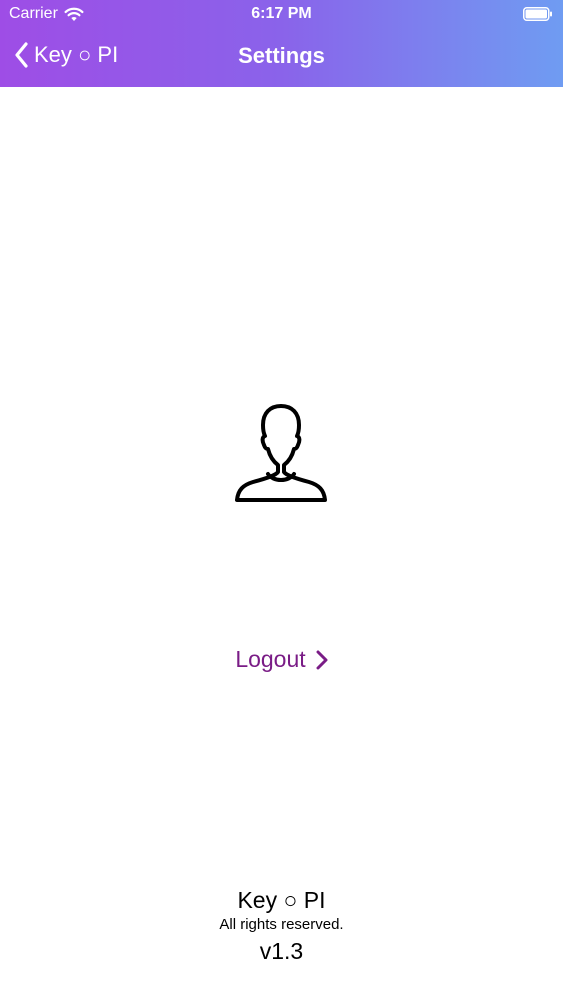 The width and height of the screenshot is (563, 1000). I want to click on status-time: 6:17 PM, so click(281, 13).